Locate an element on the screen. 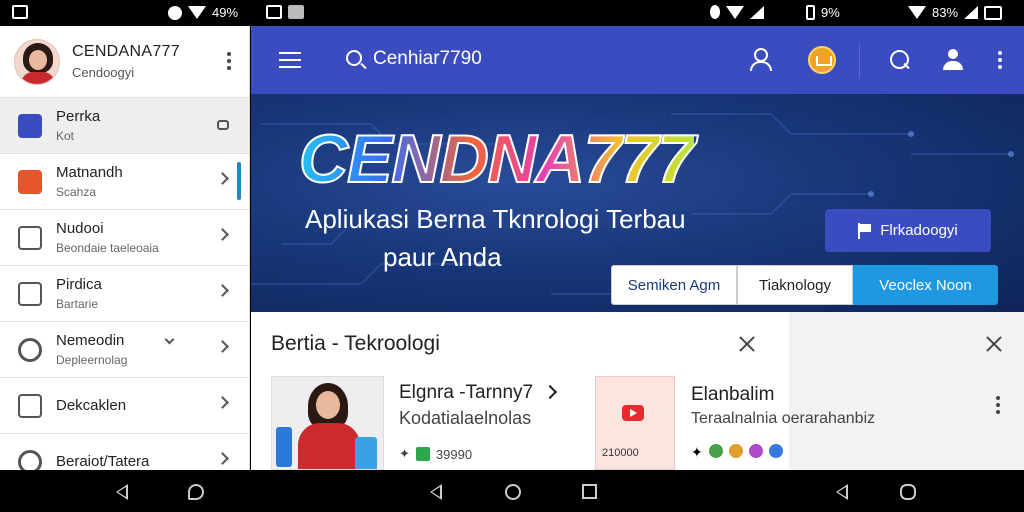  hero-cta-label: Flrkadoogyi is located at coordinates (919, 230).